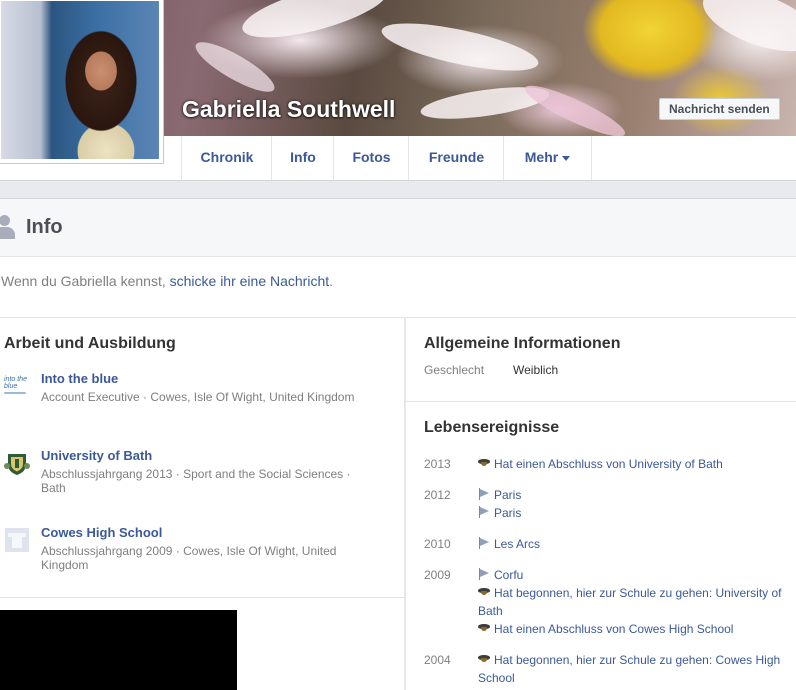 Image resolution: width=796 pixels, height=690 pixels. What do you see at coordinates (437, 575) in the screenshot?
I see `life-event-year: 2009` at bounding box center [437, 575].